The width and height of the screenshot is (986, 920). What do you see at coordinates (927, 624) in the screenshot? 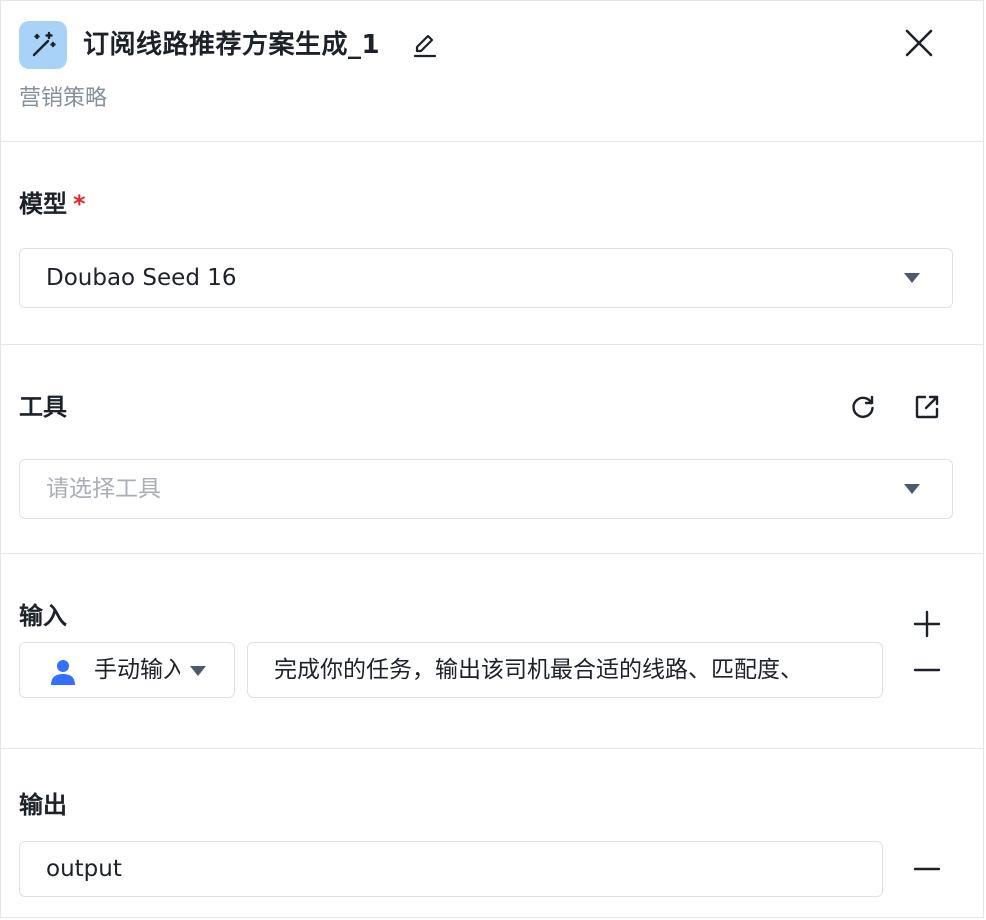
I see `add-input-plus-icon` at bounding box center [927, 624].